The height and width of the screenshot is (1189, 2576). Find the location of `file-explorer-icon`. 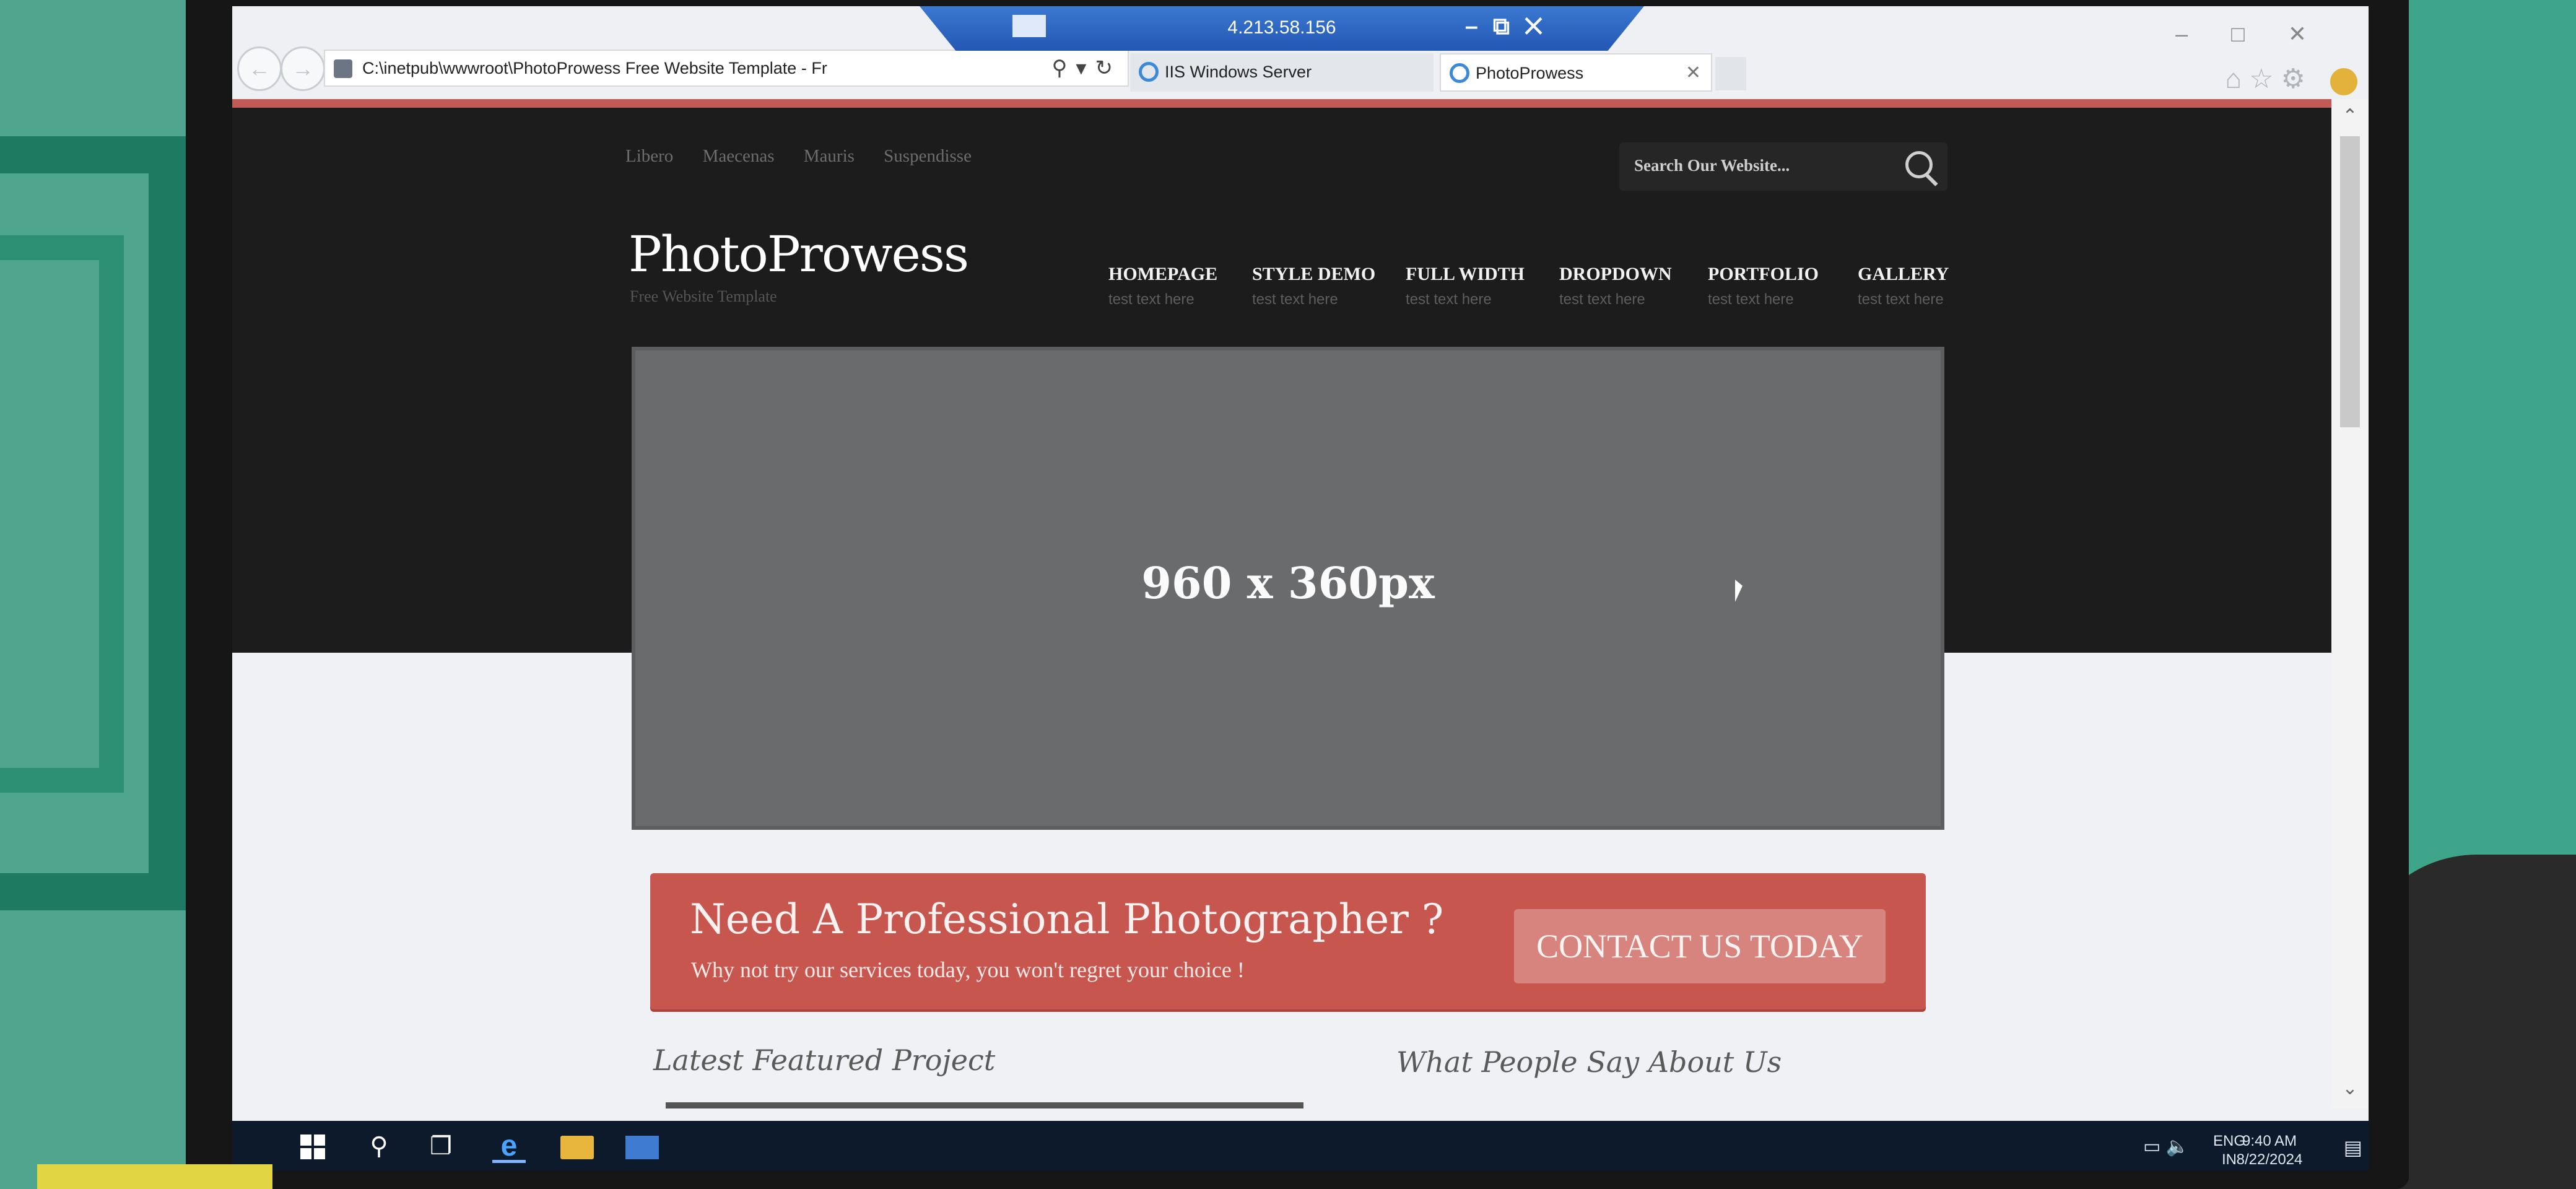

file-explorer-icon is located at coordinates (577, 1147).